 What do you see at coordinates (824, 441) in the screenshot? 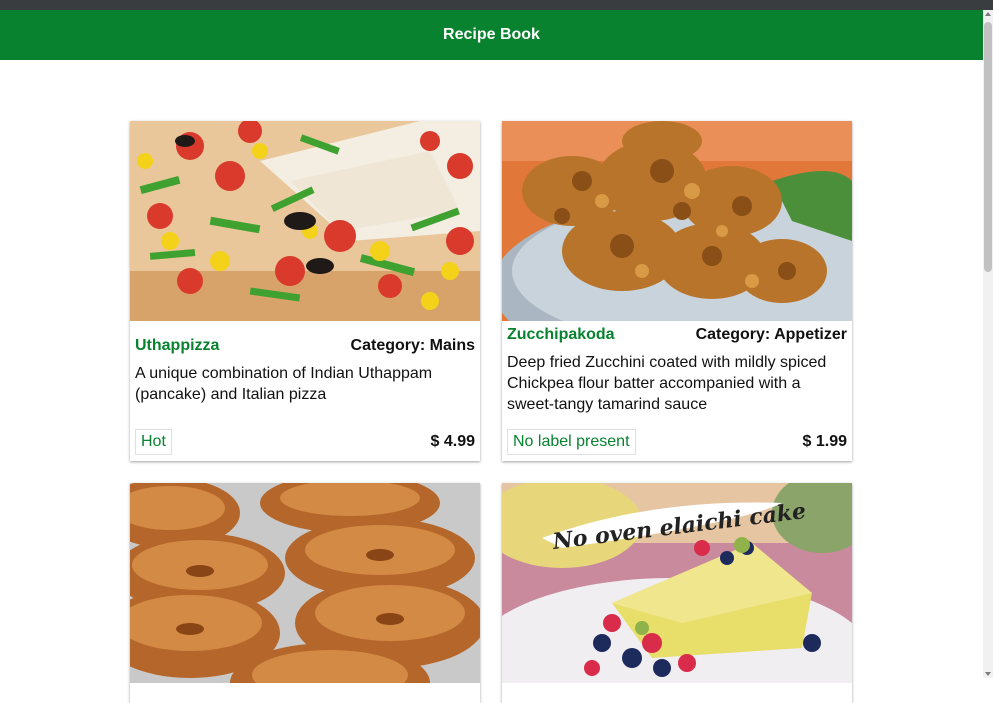
I see `recipe-price: $ 1.99` at bounding box center [824, 441].